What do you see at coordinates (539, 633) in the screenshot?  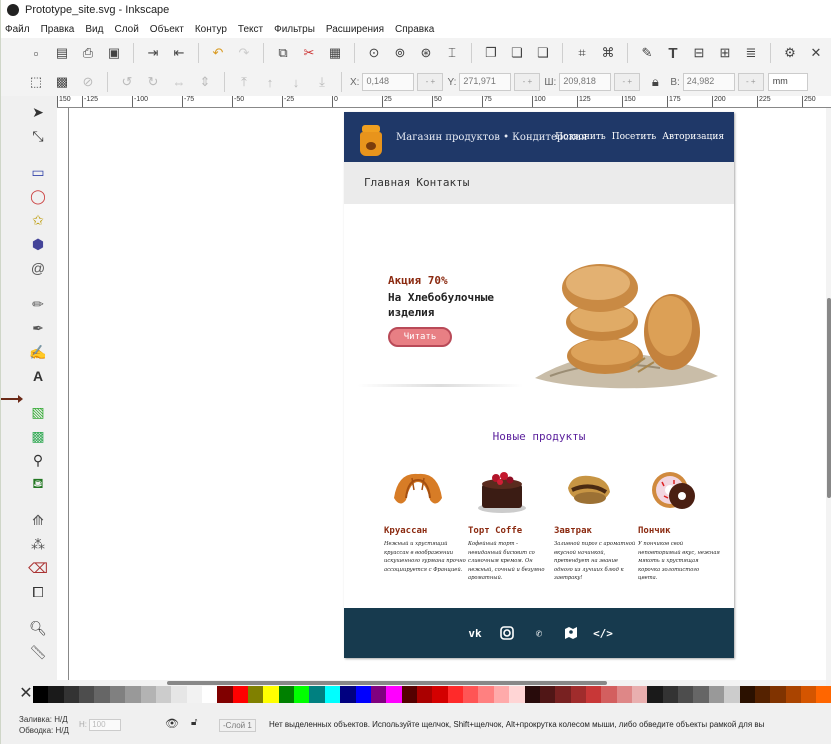 I see `phone-icon: ✆` at bounding box center [539, 633].